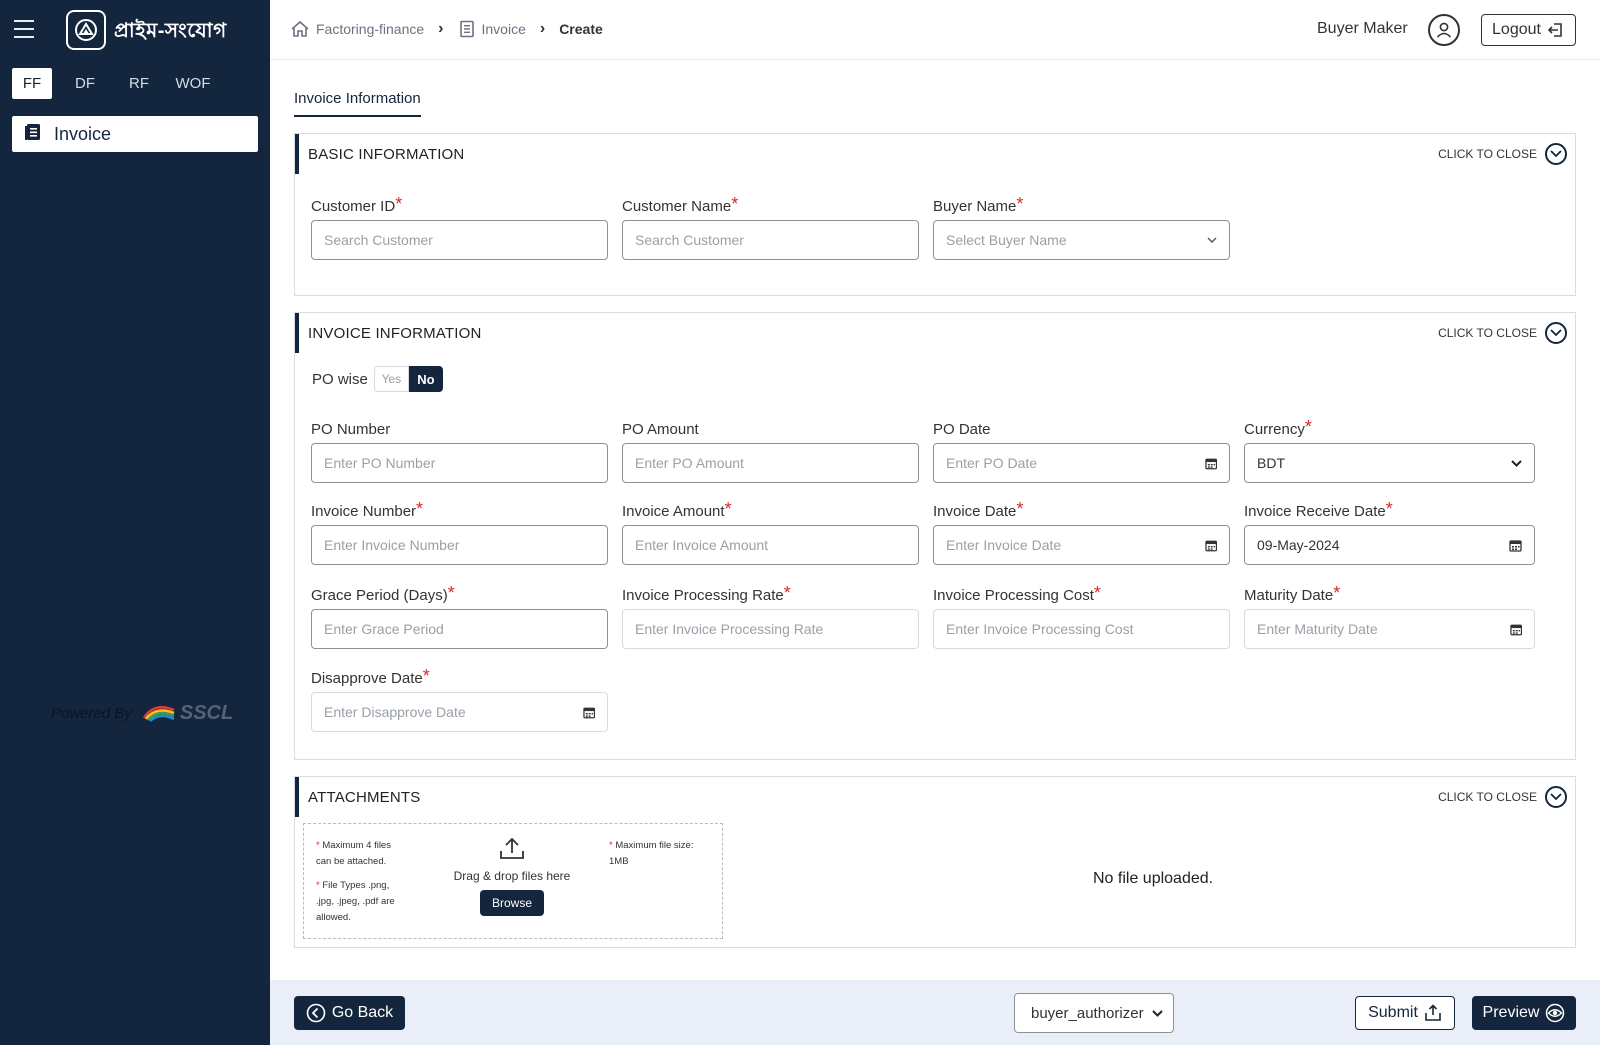 The height and width of the screenshot is (1045, 1600). Describe the element at coordinates (1383, 629) in the screenshot. I see `maturity-date-input` at that location.